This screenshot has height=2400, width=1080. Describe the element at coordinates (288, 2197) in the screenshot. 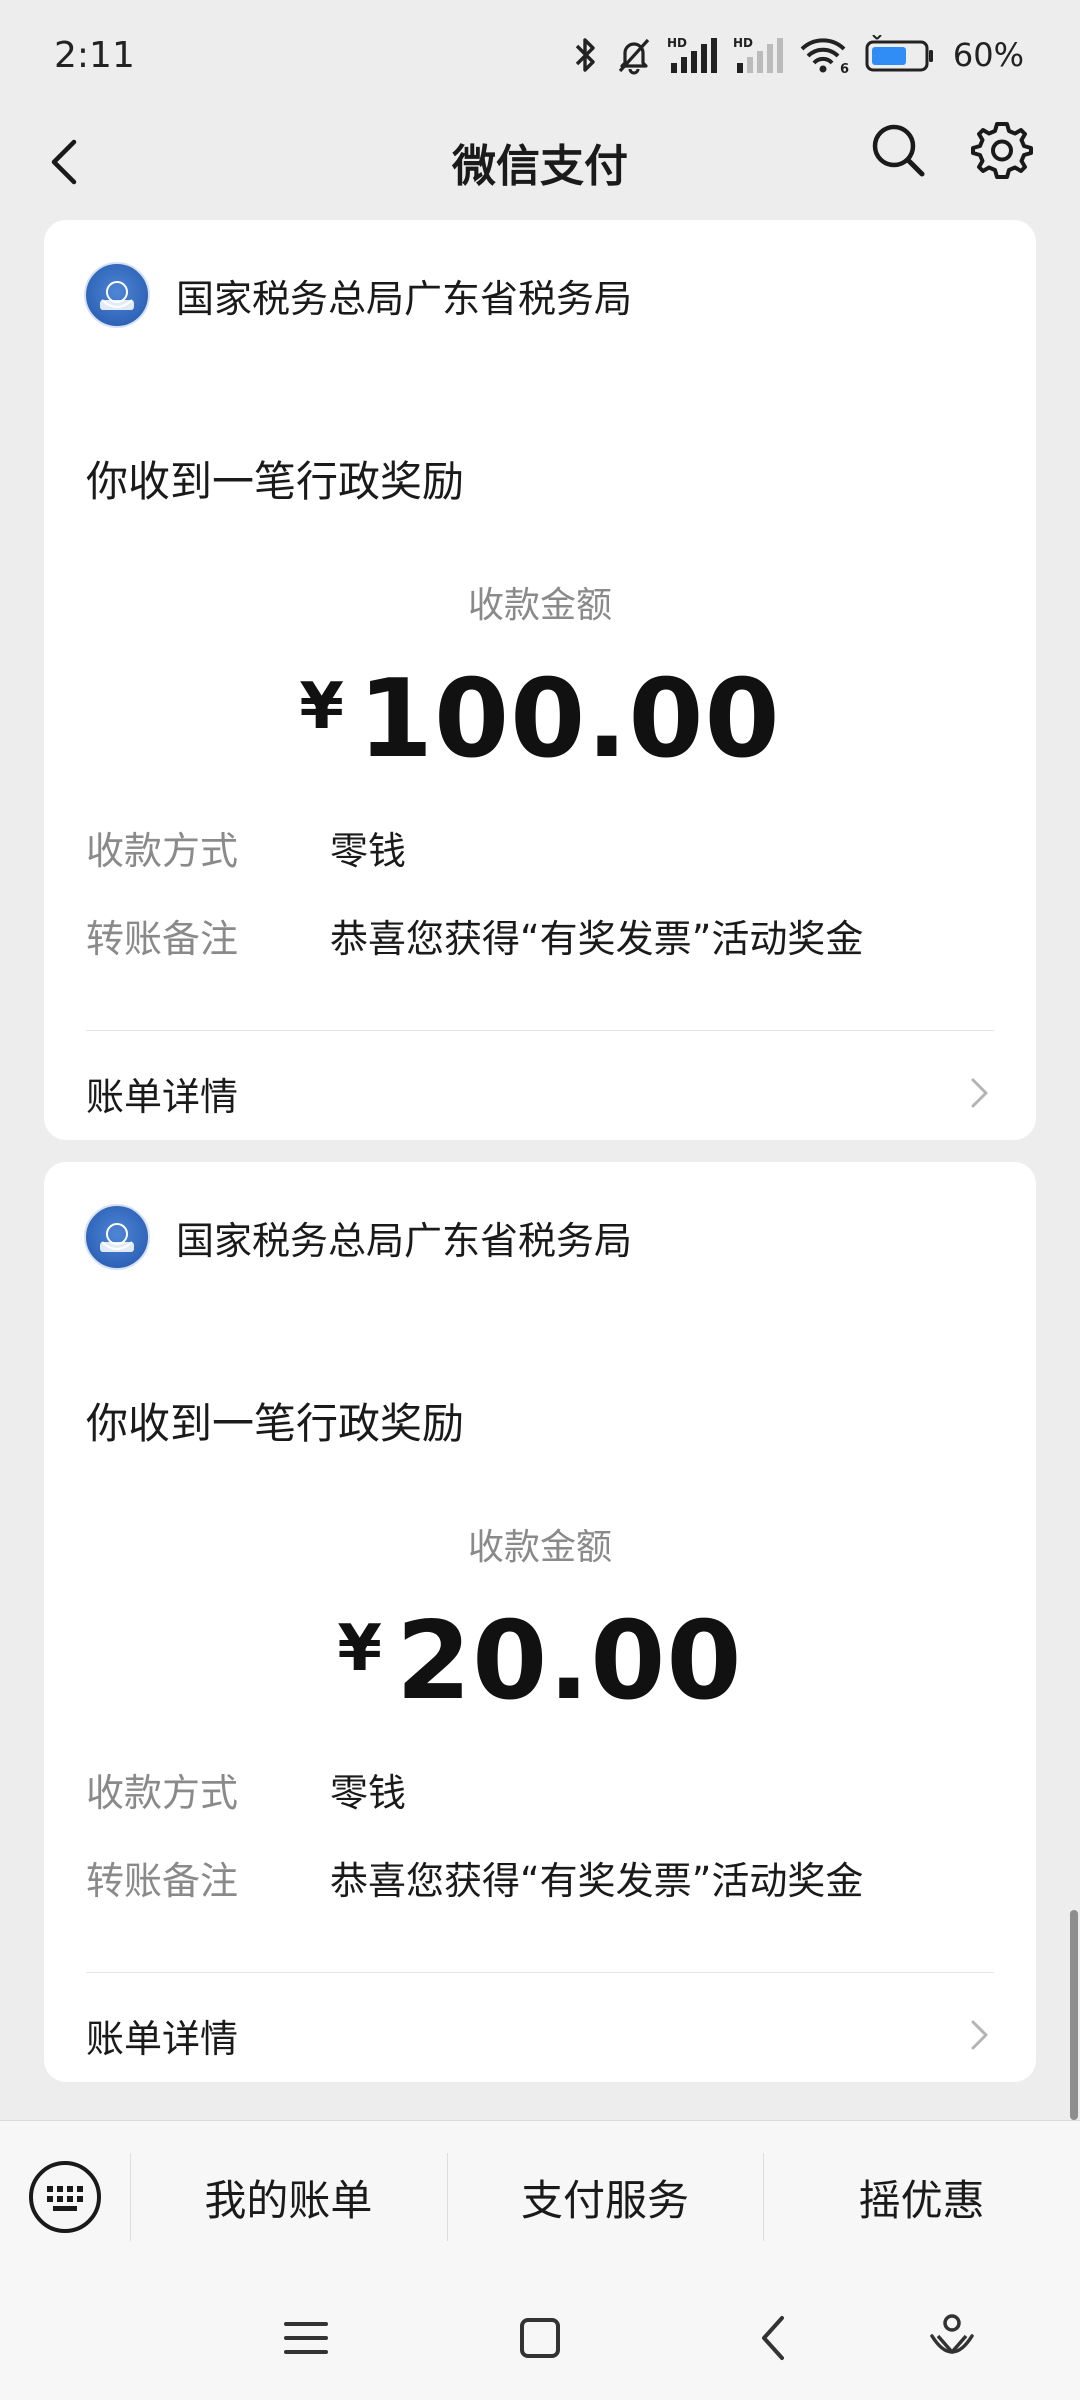

I see `menu-my-bills: 我的账单` at that location.